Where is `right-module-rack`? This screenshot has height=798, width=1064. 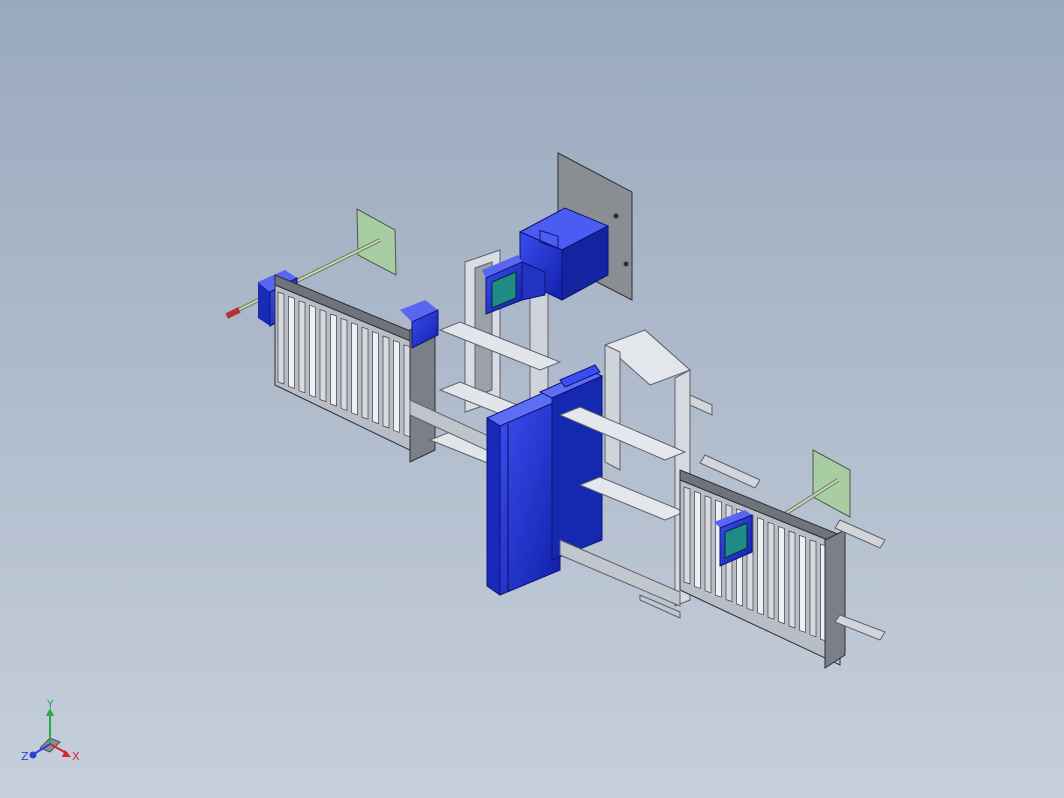 right-module-rack is located at coordinates (782, 561).